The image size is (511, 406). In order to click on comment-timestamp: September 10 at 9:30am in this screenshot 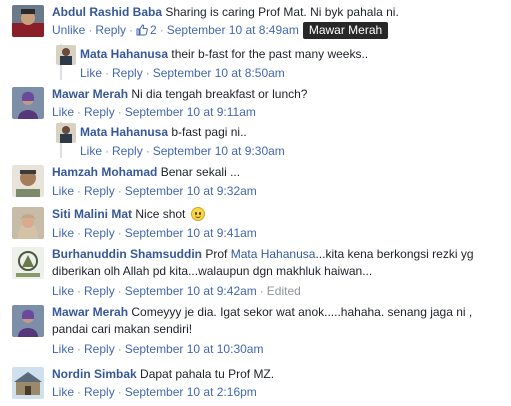, I will do `click(219, 151)`.